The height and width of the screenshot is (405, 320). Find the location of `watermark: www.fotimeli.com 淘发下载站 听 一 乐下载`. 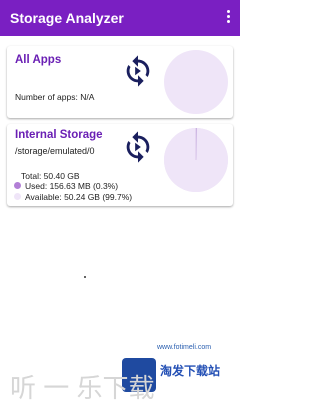

watermark: www.fotimeli.com 淘发下载站 听 一 乐下载 is located at coordinates (120, 371).